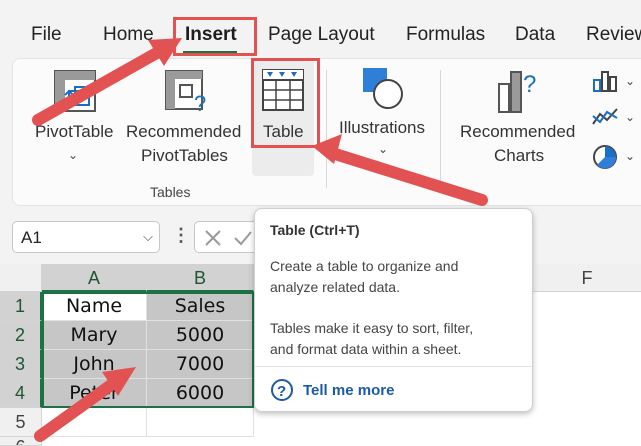  Describe the element at coordinates (187, 92) in the screenshot. I see `recommended-pivottables-icon: ?` at that location.